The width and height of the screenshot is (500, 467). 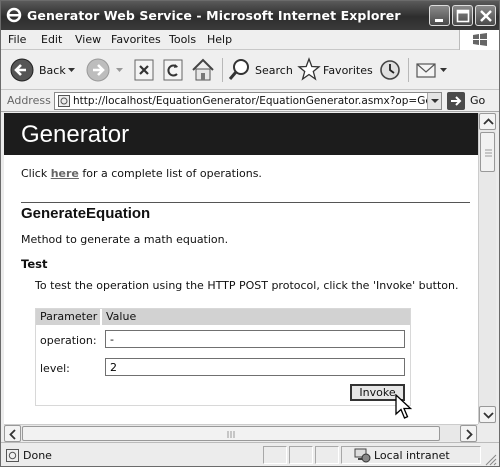 I want to click on operation-input, so click(x=255, y=339).